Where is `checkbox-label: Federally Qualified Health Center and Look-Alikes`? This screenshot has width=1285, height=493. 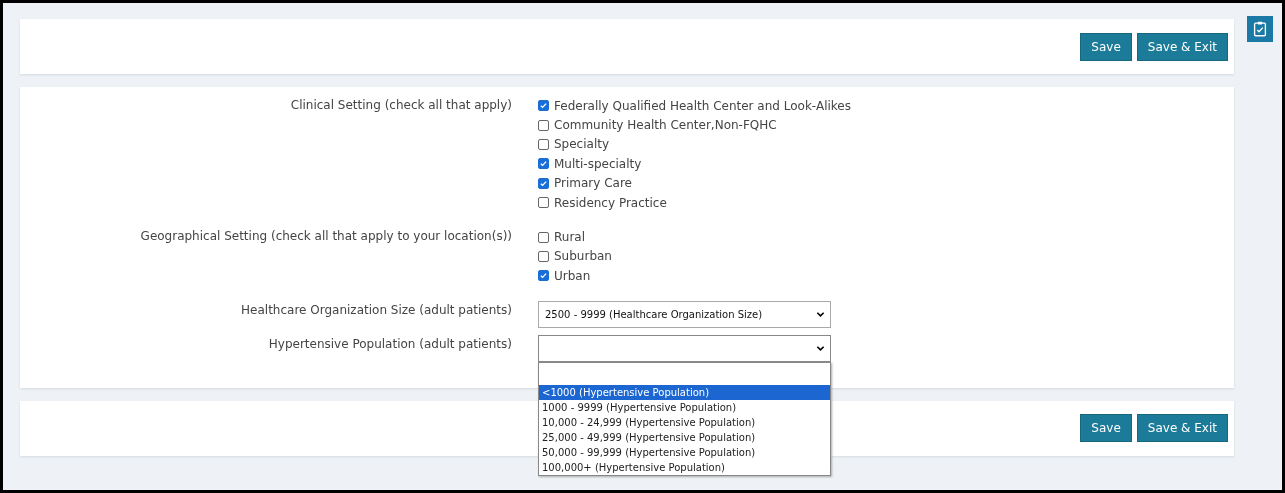
checkbox-label: Federally Qualified Health Center and Look-Alikes is located at coordinates (702, 105).